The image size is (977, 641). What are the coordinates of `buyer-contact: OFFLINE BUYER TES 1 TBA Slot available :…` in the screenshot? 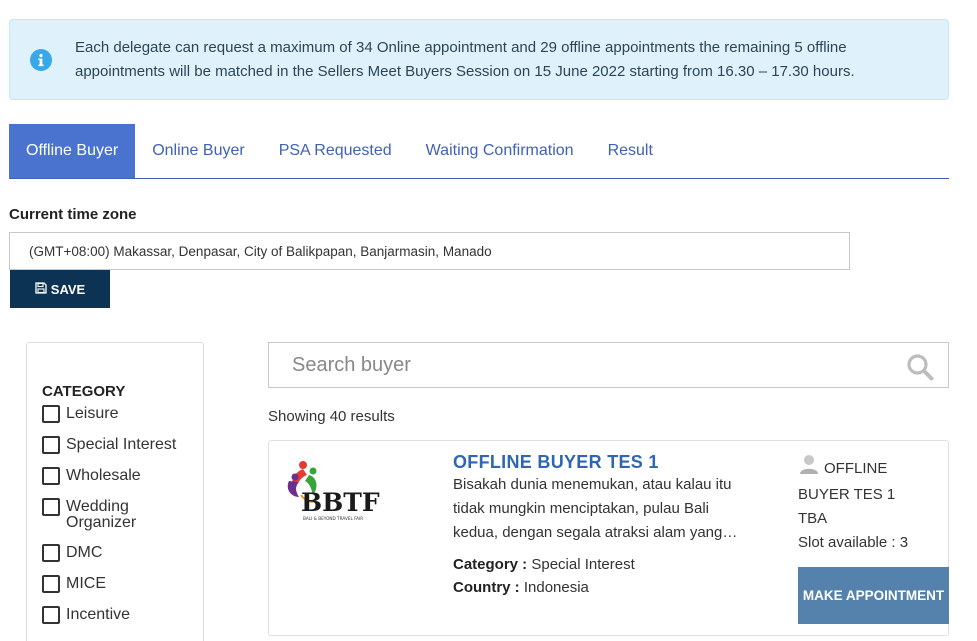 It's located at (868, 504).